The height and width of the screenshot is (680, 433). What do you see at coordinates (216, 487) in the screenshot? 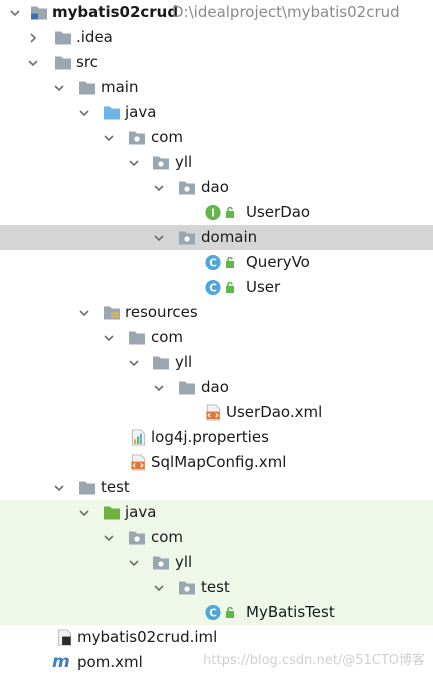
I see `tree-row-test: test` at bounding box center [216, 487].